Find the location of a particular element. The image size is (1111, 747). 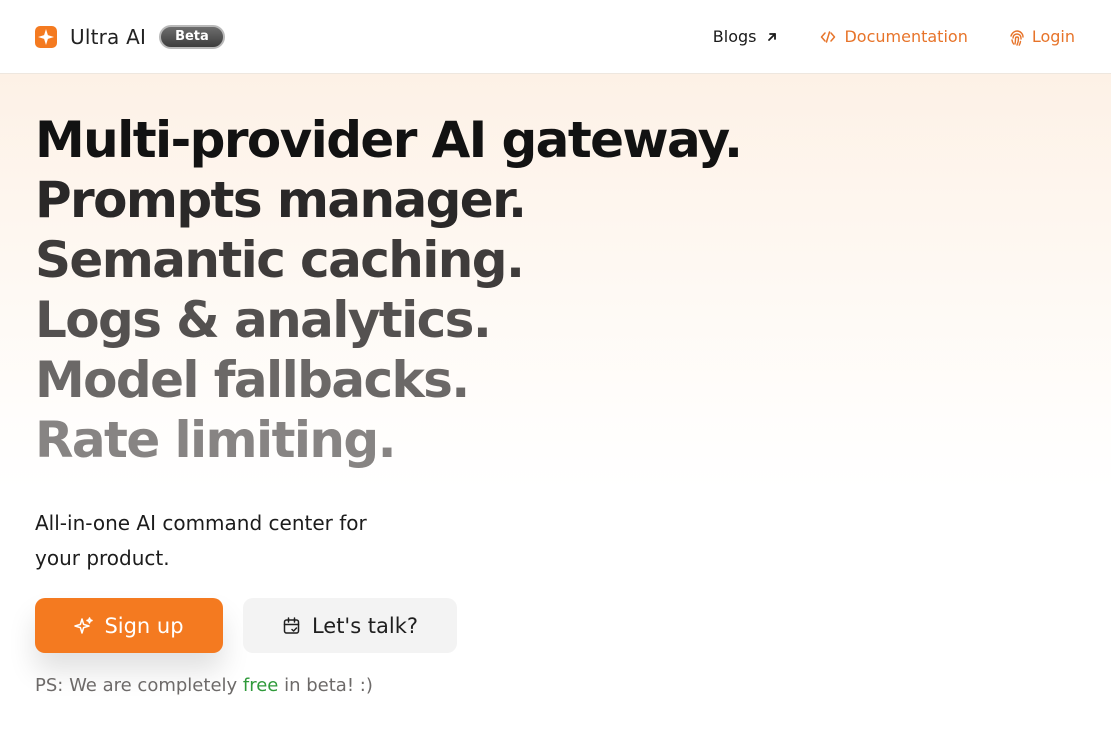

sign-up-button: Sign up is located at coordinates (129, 625).